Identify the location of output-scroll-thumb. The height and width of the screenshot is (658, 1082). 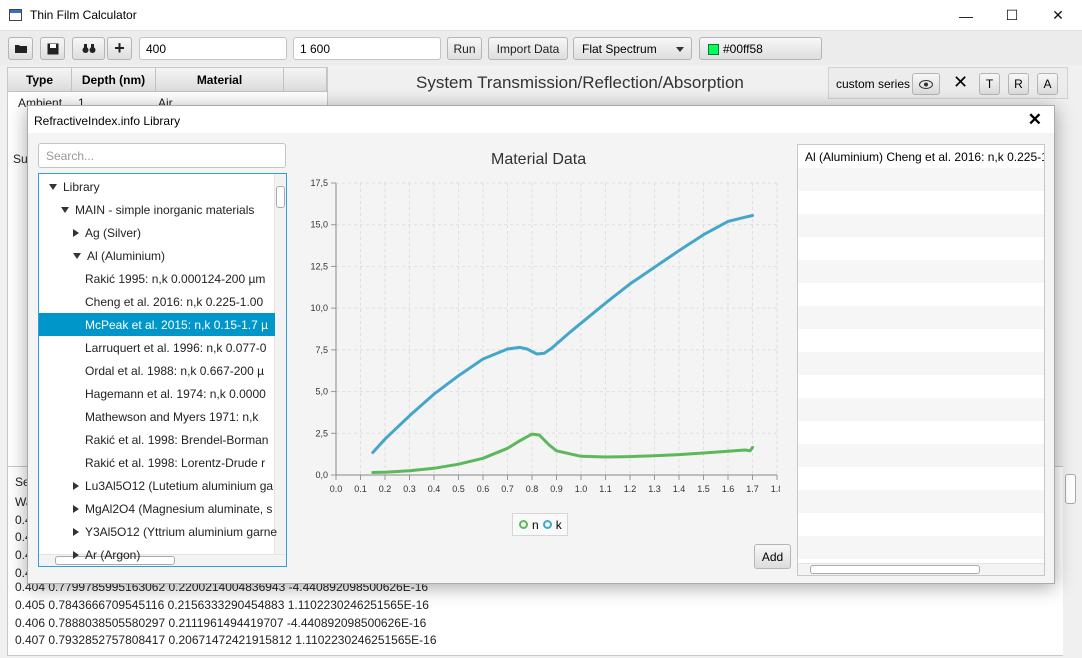
(1070, 489).